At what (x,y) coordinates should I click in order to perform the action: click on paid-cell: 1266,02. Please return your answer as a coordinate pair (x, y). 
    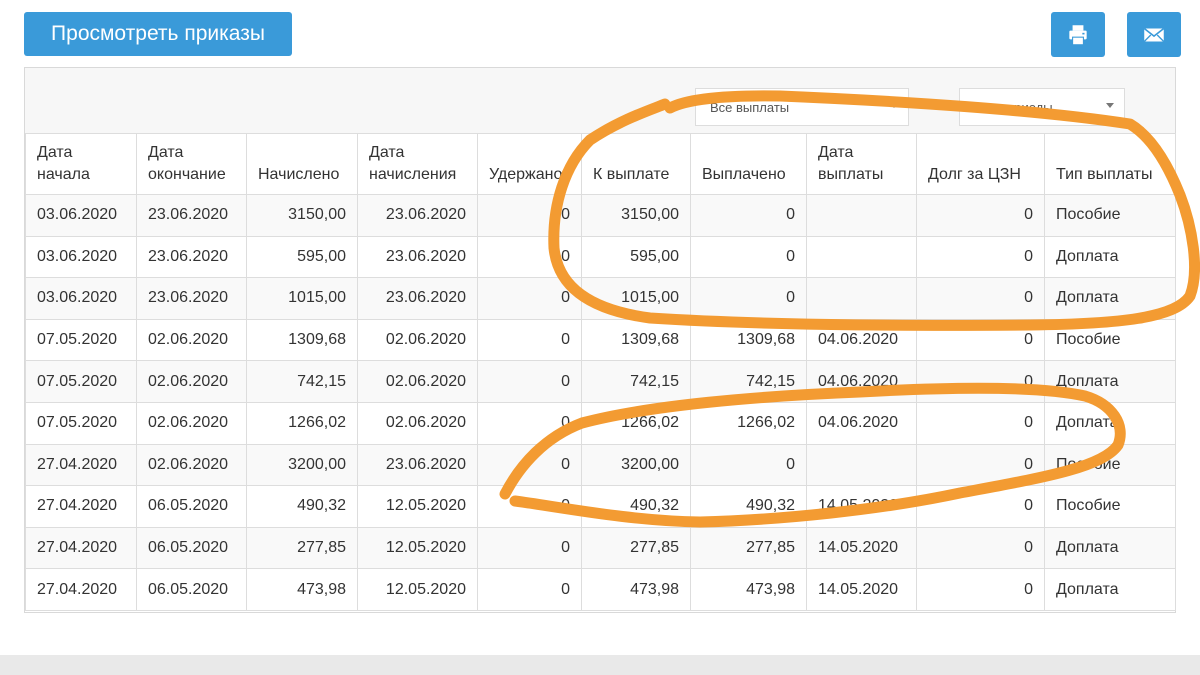
    Looking at the image, I should click on (748, 423).